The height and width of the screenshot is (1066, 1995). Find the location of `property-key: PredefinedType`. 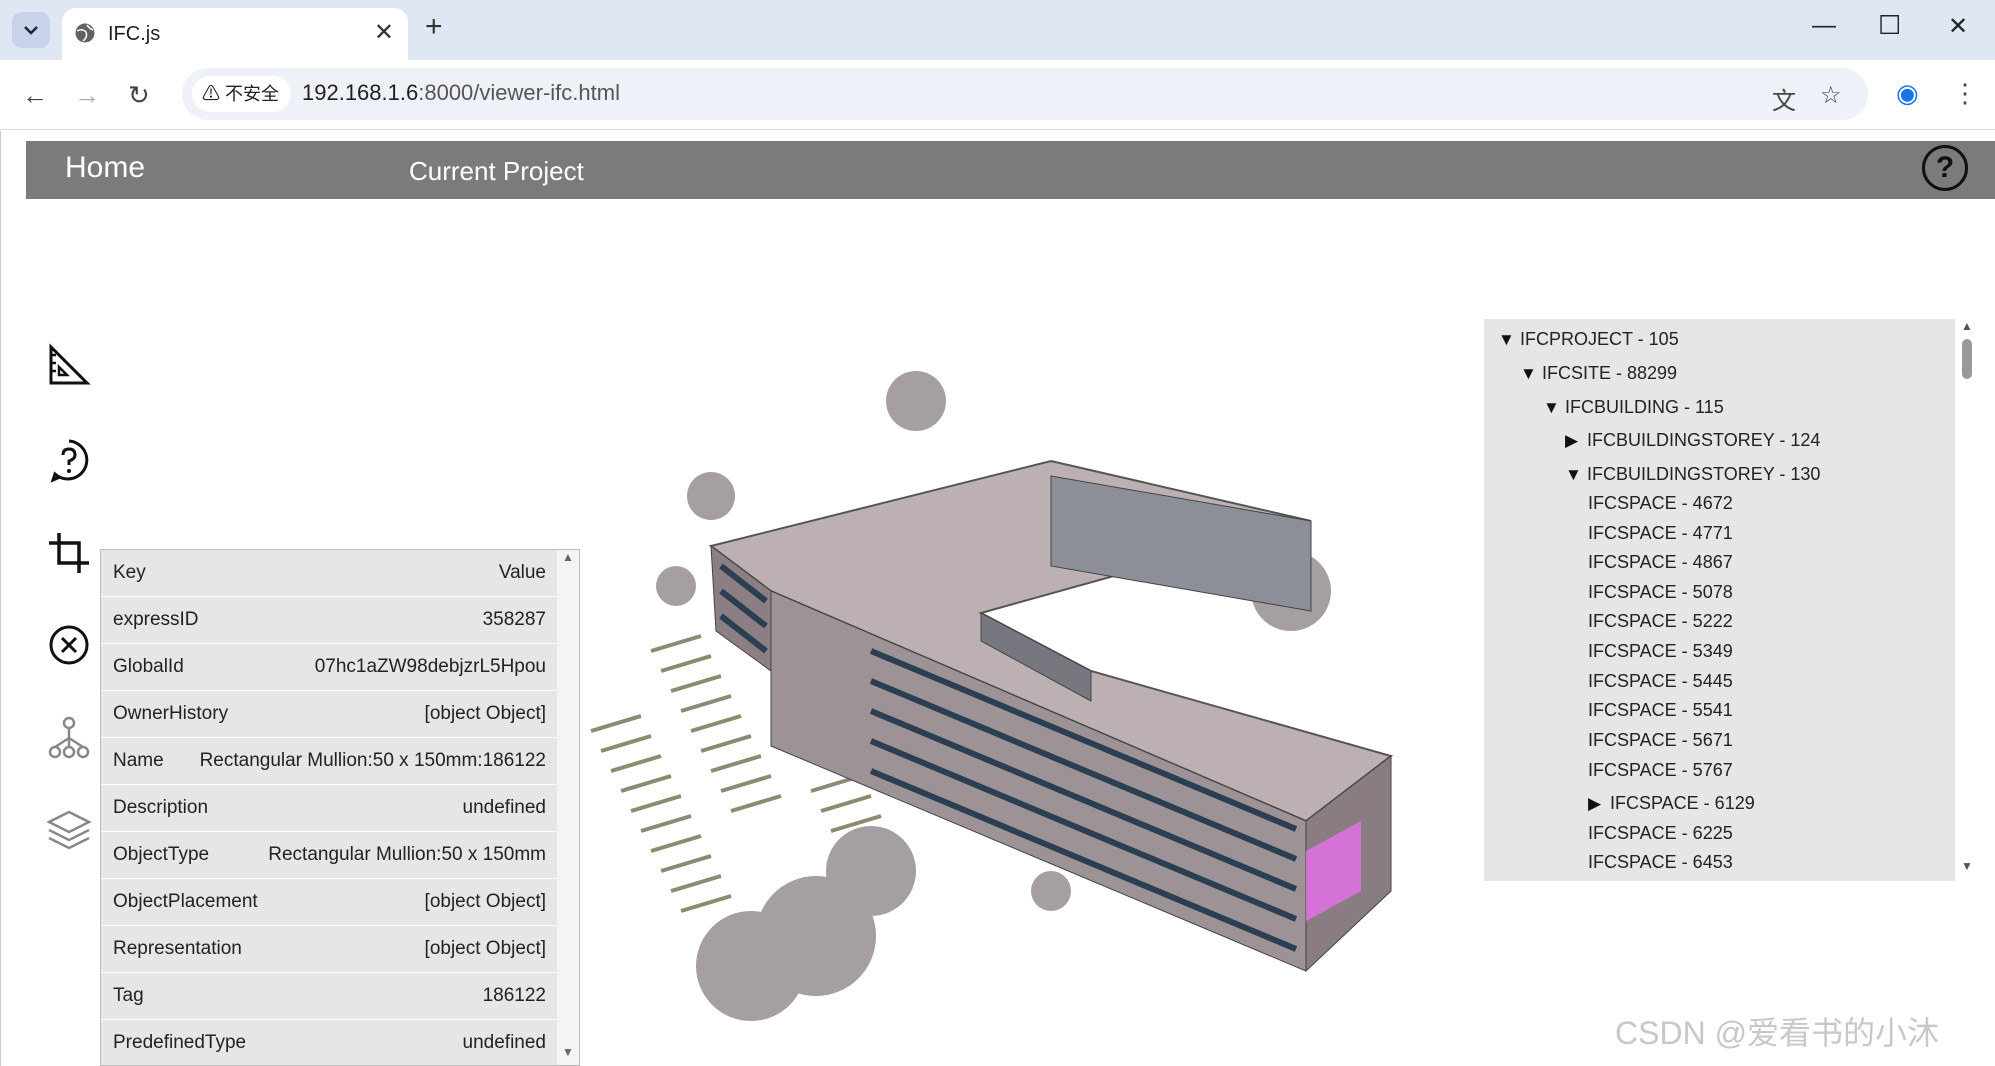

property-key: PredefinedType is located at coordinates (180, 1042).